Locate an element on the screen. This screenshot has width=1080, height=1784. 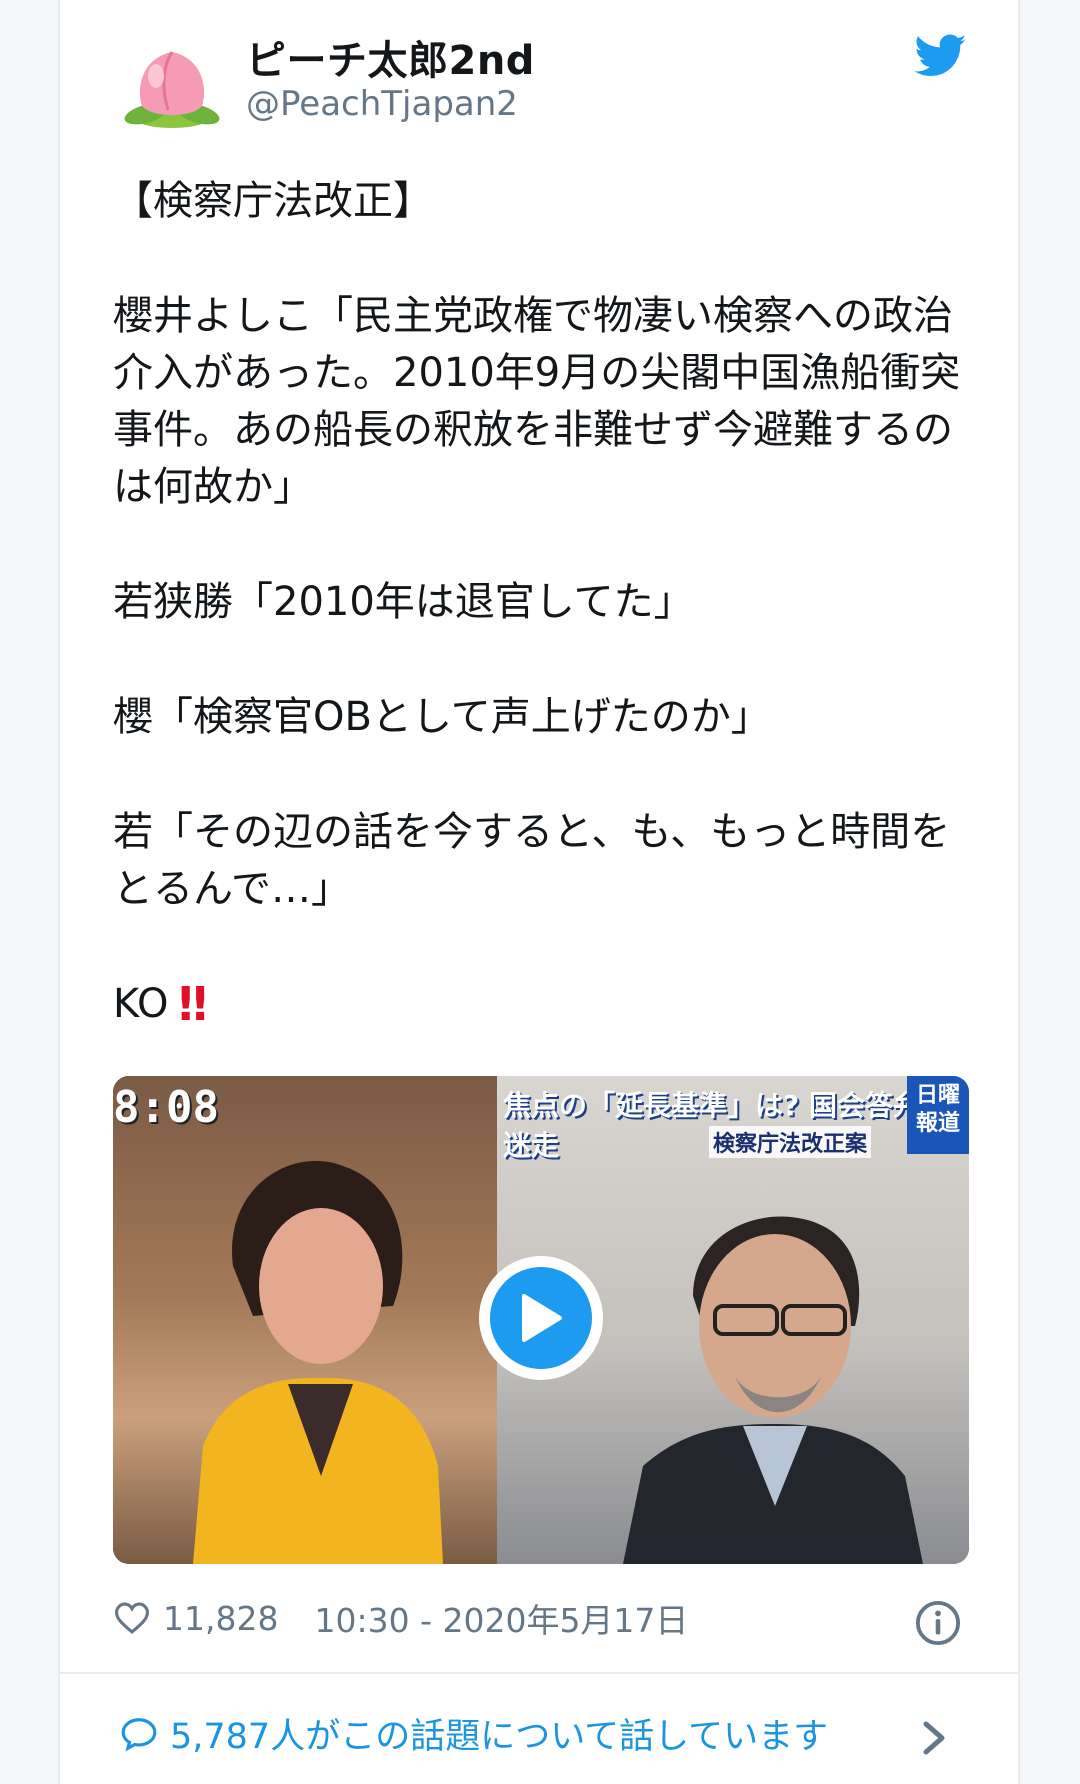
video-person-right is located at coordinates (773, 1390).